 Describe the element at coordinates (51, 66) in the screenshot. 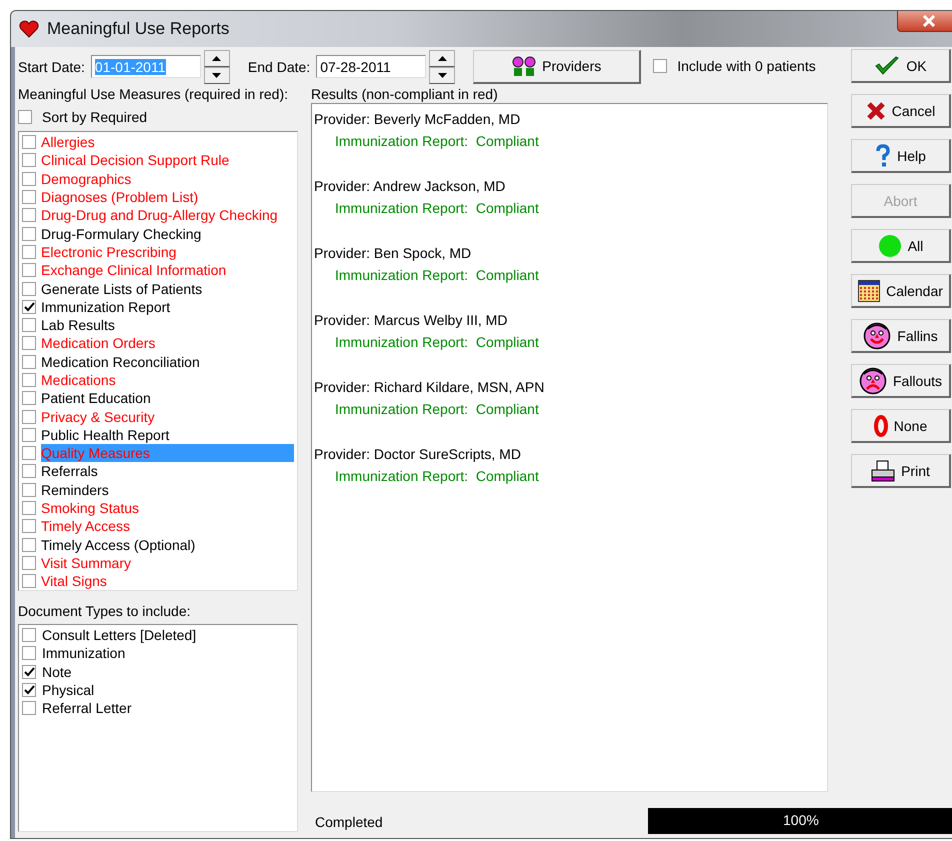

I see `start-date-label: Start Date:` at that location.